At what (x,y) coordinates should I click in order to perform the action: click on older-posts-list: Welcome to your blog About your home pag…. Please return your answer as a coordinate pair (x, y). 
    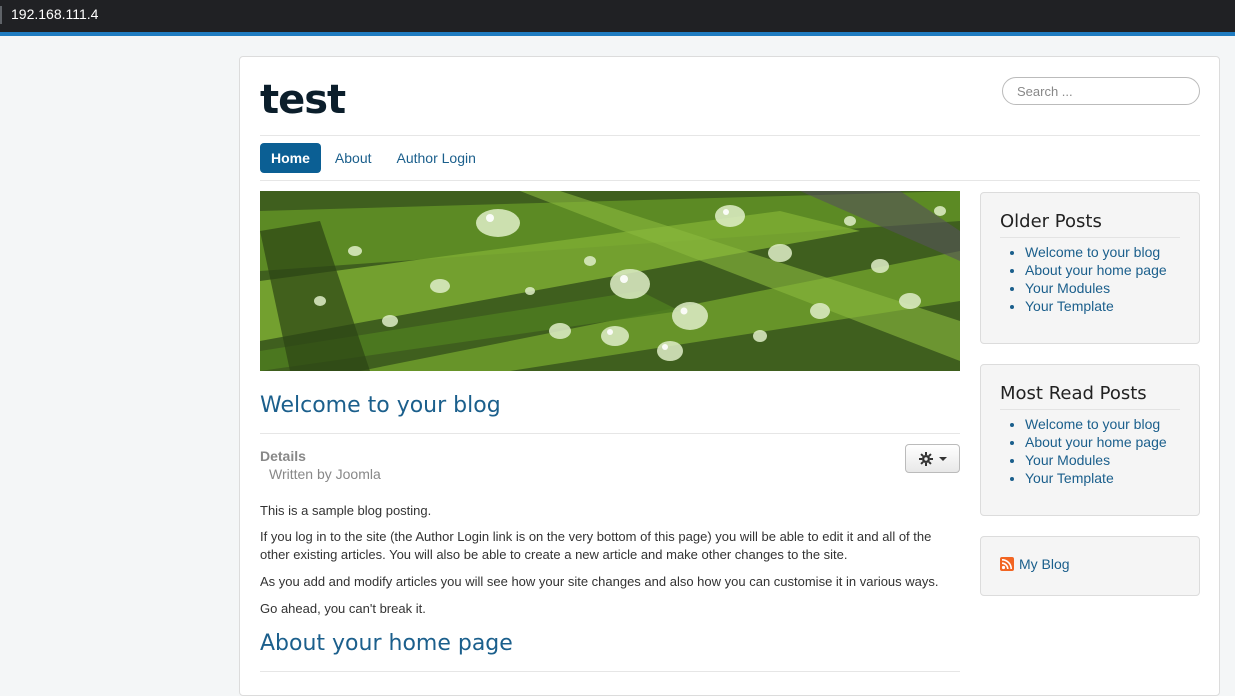
    Looking at the image, I should click on (1087, 279).